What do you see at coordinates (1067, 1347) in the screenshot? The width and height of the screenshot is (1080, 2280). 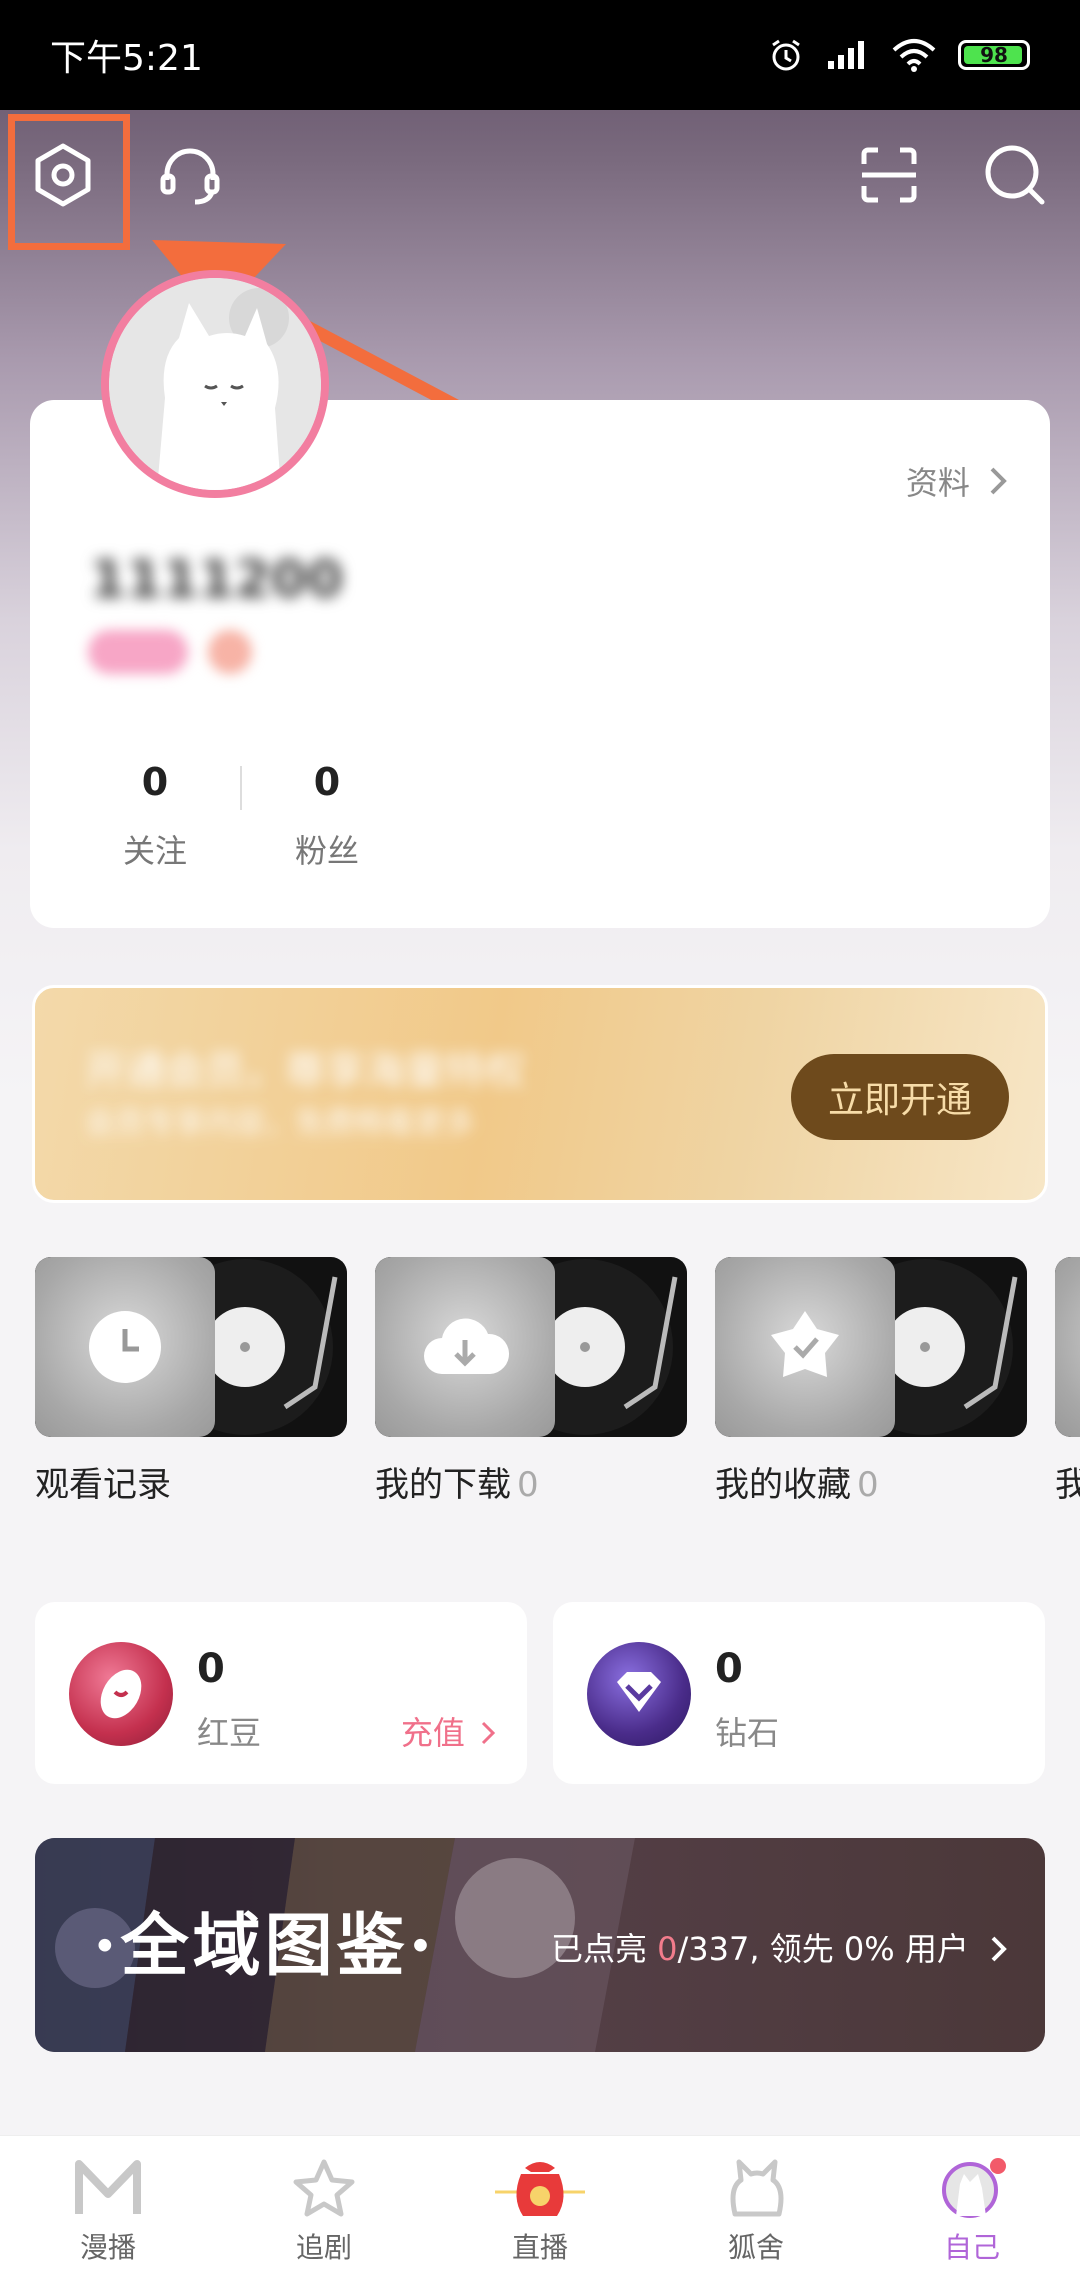 I see `more-thumb` at bounding box center [1067, 1347].